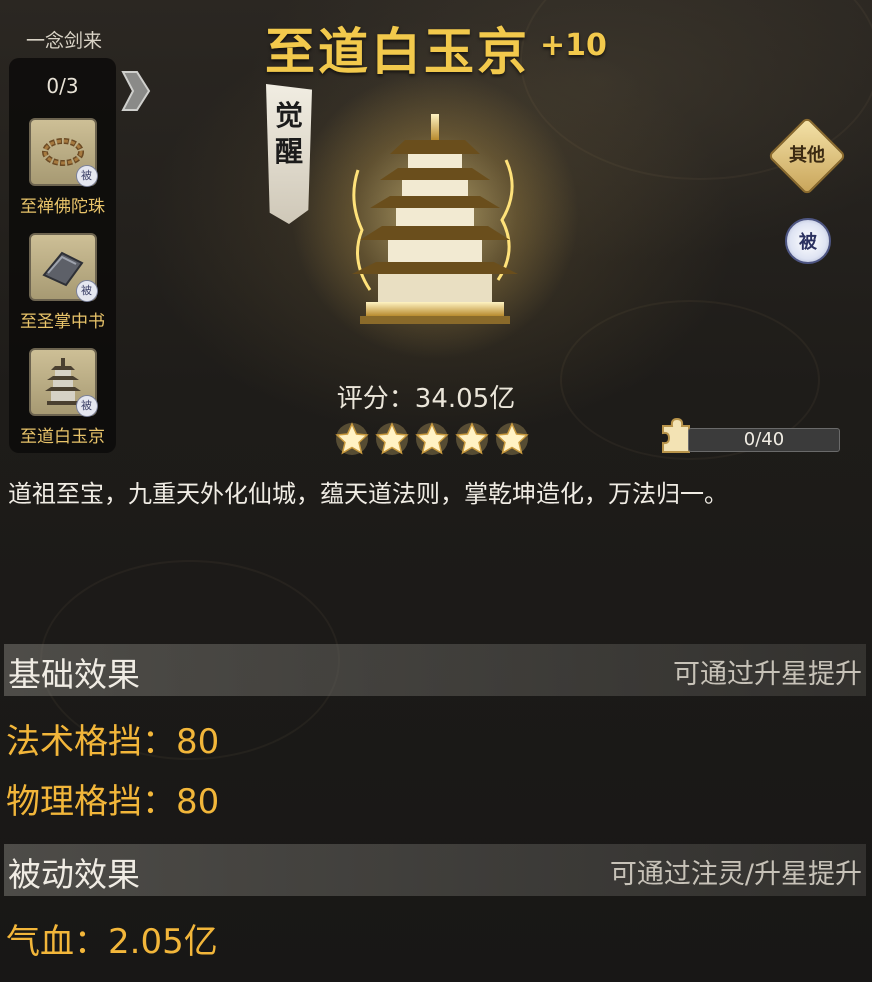 Image resolution: width=872 pixels, height=982 pixels. What do you see at coordinates (465, 399) in the screenshot?
I see `score-value: 34.05亿` at bounding box center [465, 399].